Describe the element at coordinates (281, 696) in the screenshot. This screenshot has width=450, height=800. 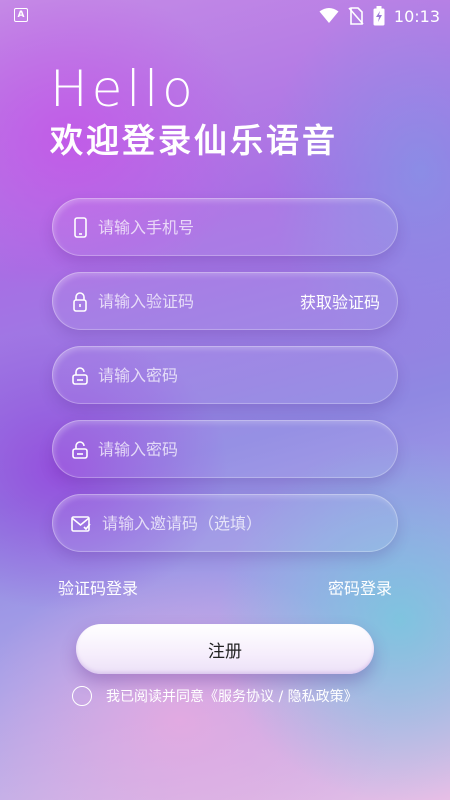
I see `terms-link: 《服务协议 / 隐私政策》` at that location.